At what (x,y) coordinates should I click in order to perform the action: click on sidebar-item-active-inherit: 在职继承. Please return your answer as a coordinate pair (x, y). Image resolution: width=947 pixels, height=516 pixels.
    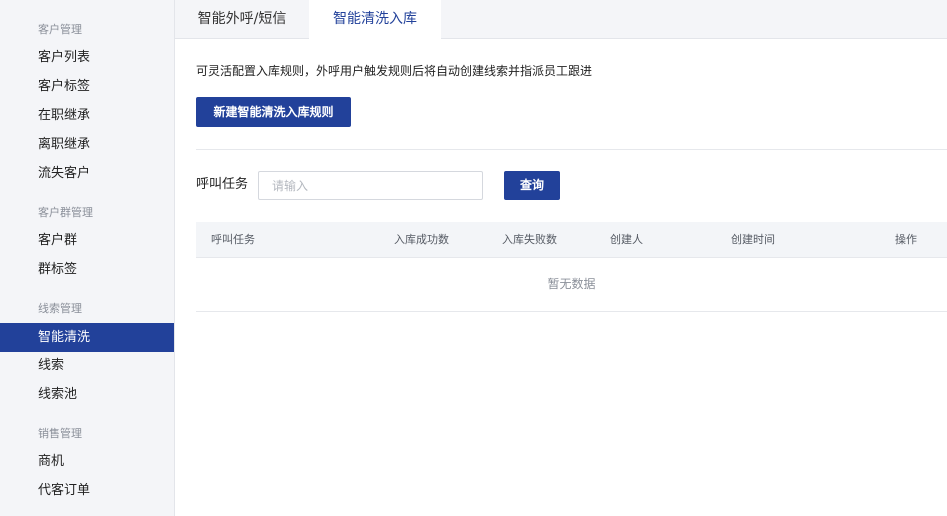
    Looking at the image, I should click on (87, 115).